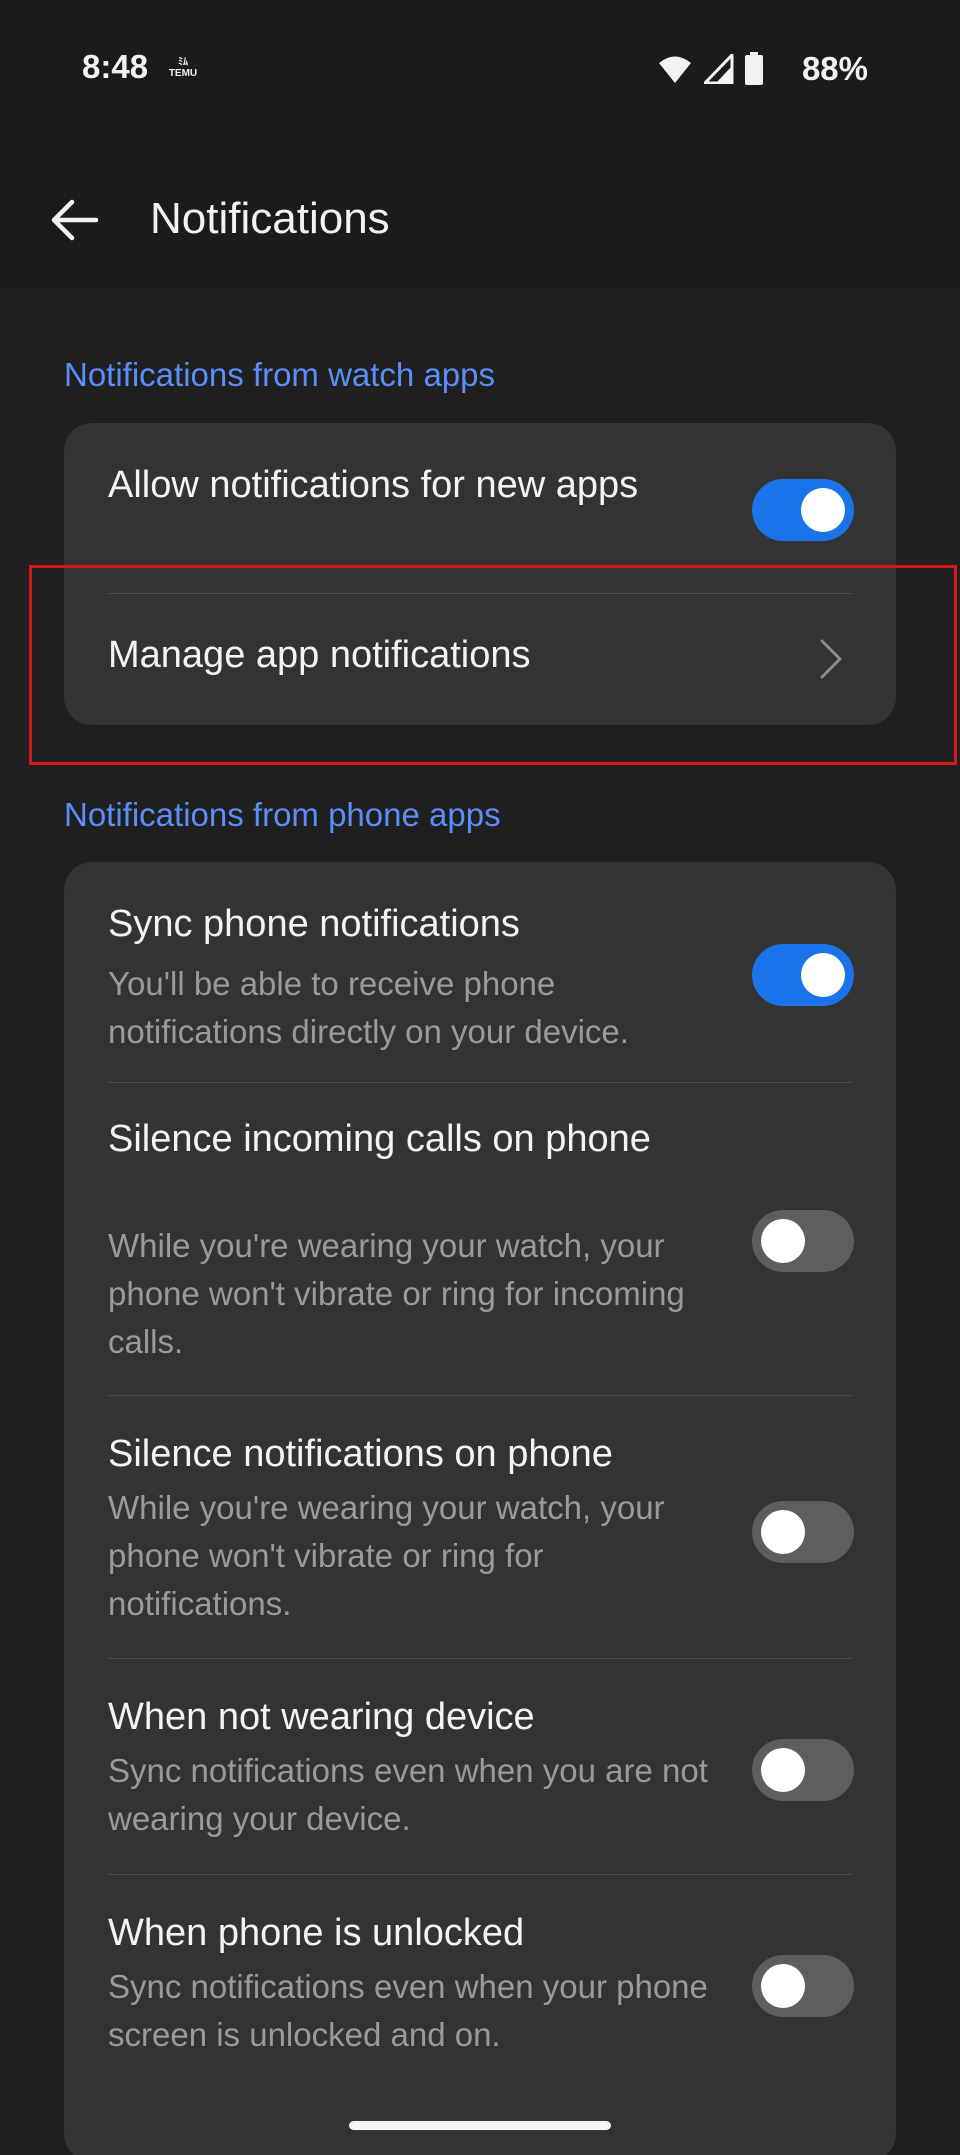 The width and height of the screenshot is (960, 2155). Describe the element at coordinates (493, 665) in the screenshot. I see `highlight-rectangle` at that location.